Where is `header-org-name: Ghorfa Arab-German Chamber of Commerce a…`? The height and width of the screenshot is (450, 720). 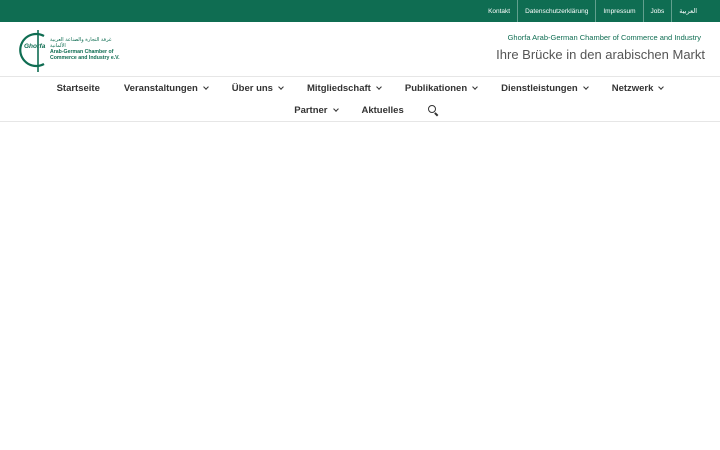
header-org-name: Ghorfa Arab-German Chamber of Commerce a… is located at coordinates (604, 37).